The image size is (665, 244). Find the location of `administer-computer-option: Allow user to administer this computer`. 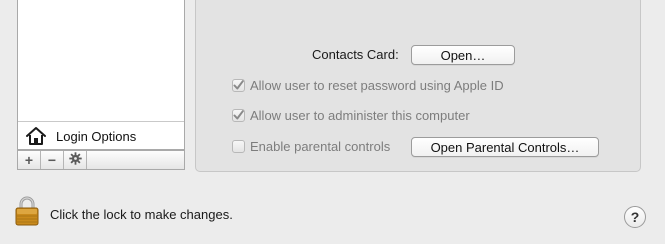

administer-computer-option: Allow user to administer this computer is located at coordinates (351, 115).